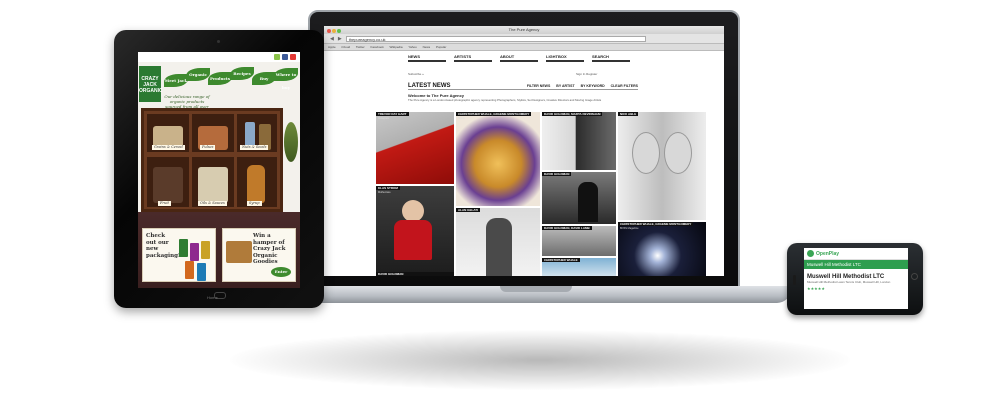 This screenshot has width=1000, height=418. I want to click on facebook-icon, so click(285, 57).